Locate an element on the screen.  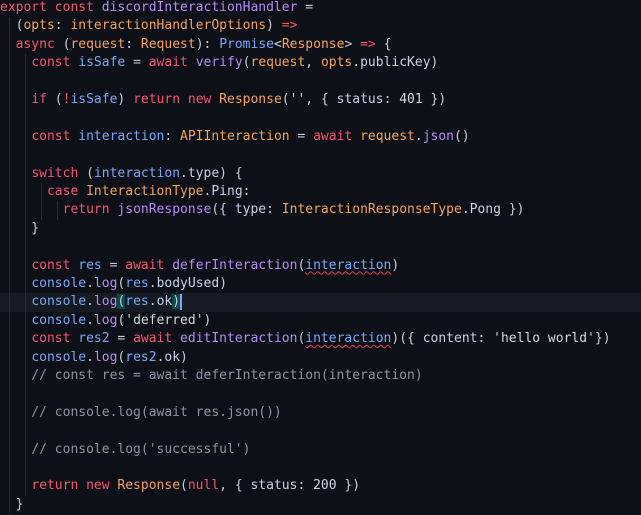
code-line: export const discordInteractionHandler = is located at coordinates (320, 8).